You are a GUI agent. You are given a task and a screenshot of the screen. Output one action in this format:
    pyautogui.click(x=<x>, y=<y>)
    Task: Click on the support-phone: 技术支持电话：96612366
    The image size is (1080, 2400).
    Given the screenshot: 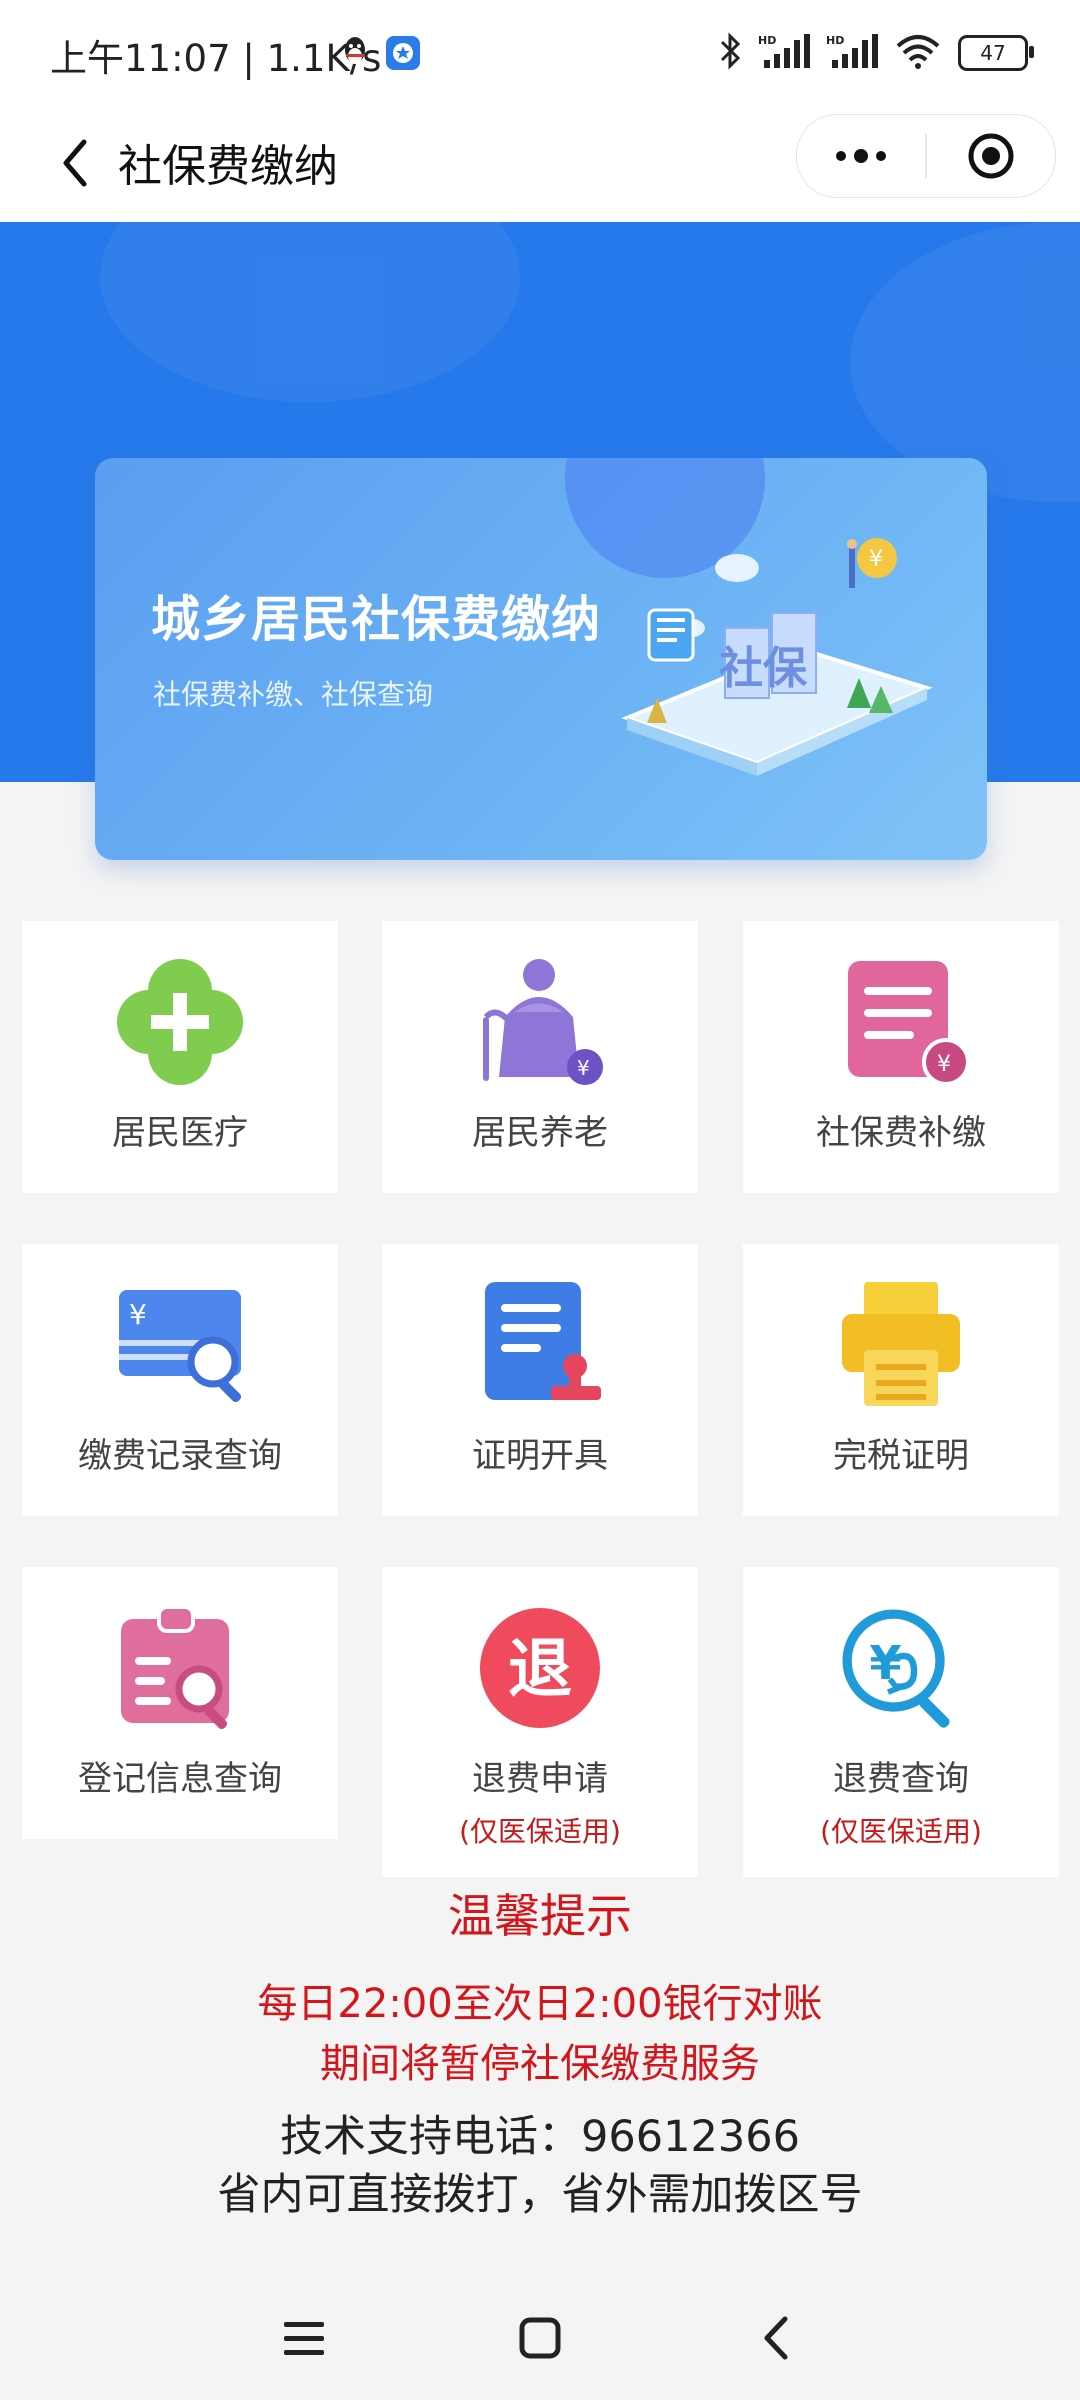 What is the action you would take?
    pyautogui.click(x=540, y=2137)
    